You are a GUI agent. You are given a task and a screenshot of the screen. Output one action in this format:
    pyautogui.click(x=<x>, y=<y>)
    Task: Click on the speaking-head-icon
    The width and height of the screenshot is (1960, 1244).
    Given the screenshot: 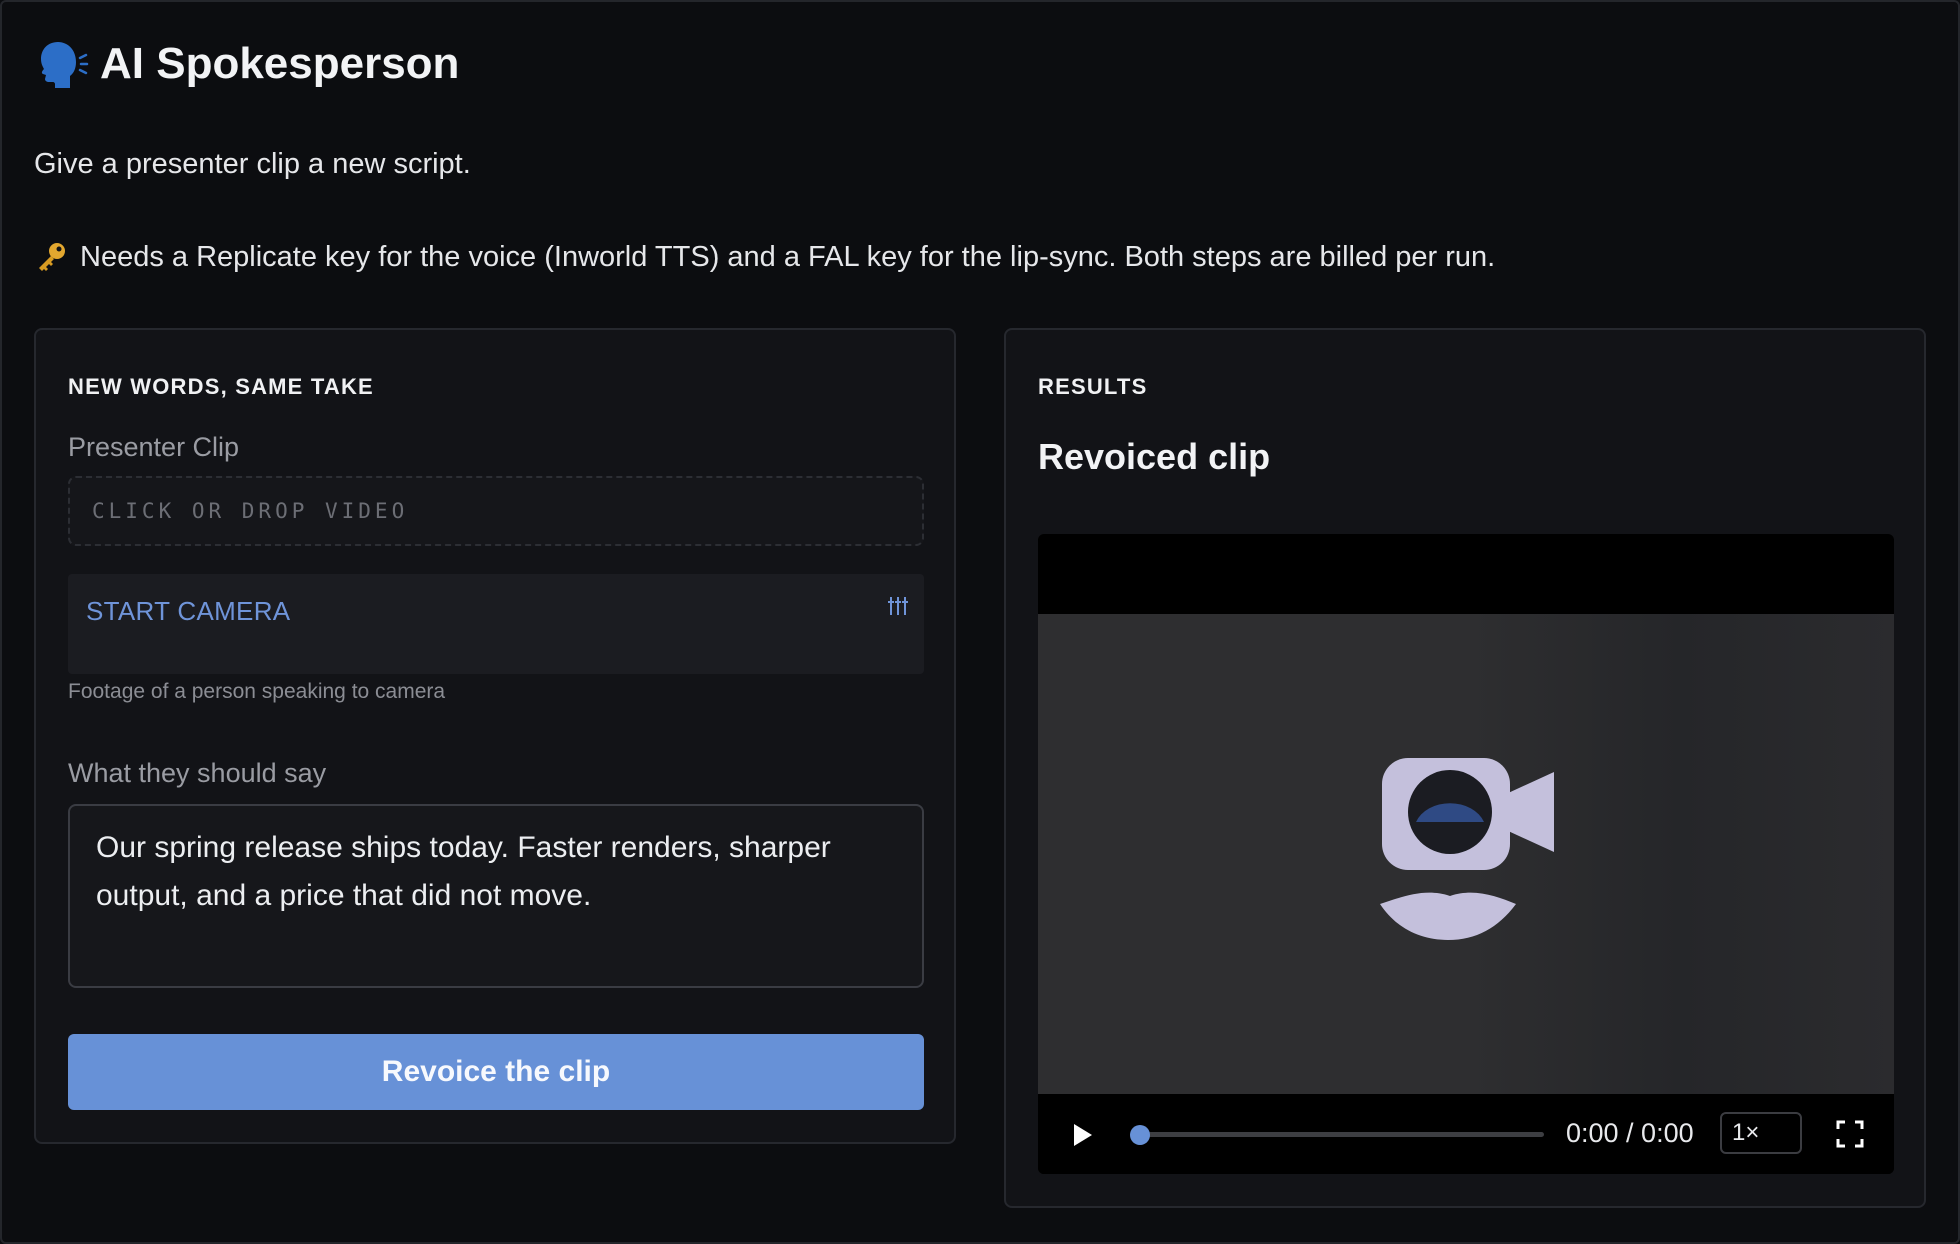 What is the action you would take?
    pyautogui.click(x=65, y=65)
    